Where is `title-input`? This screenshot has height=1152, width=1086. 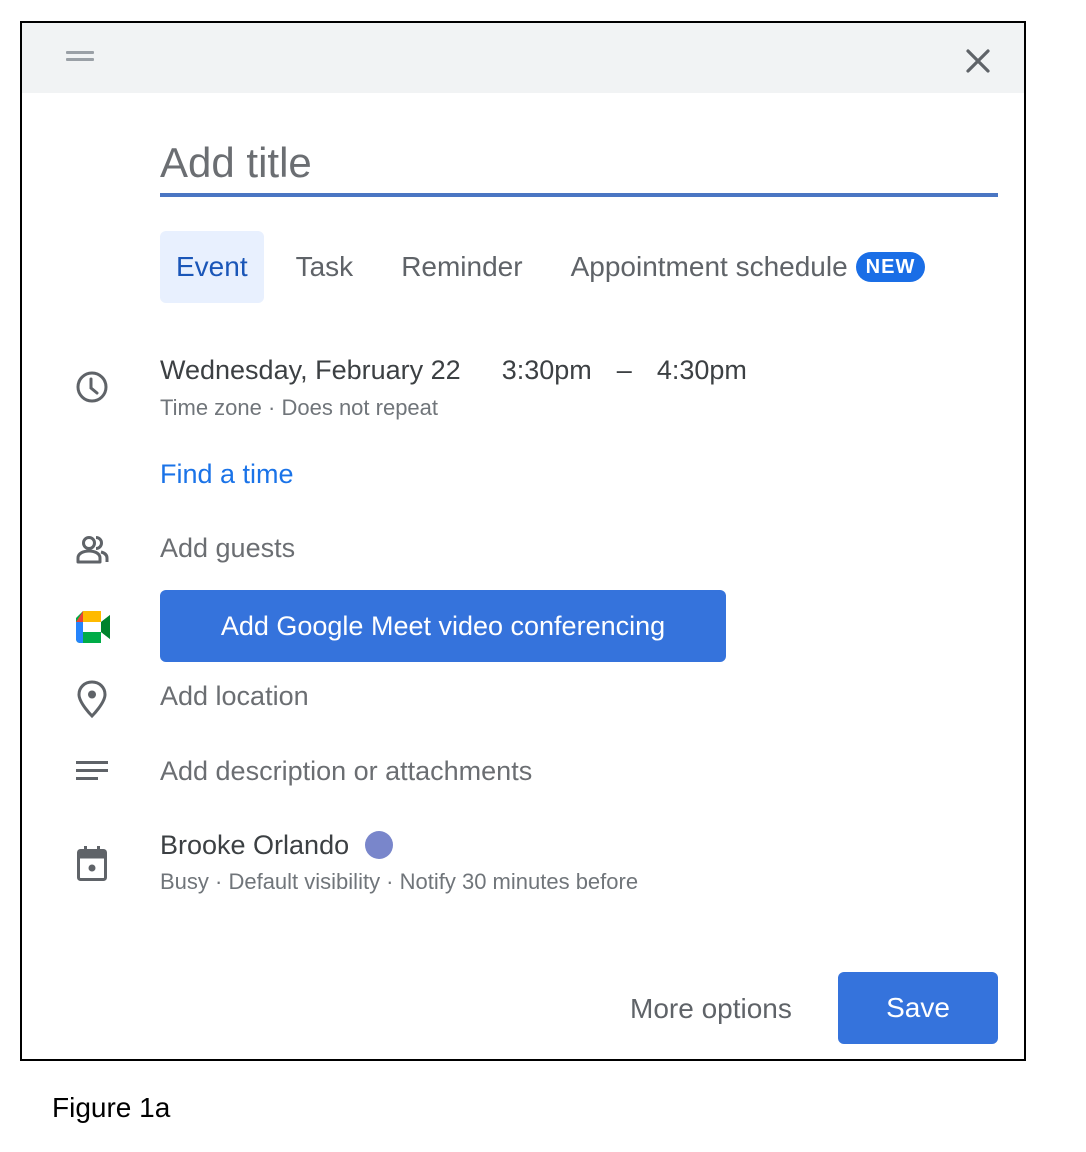 title-input is located at coordinates (579, 165).